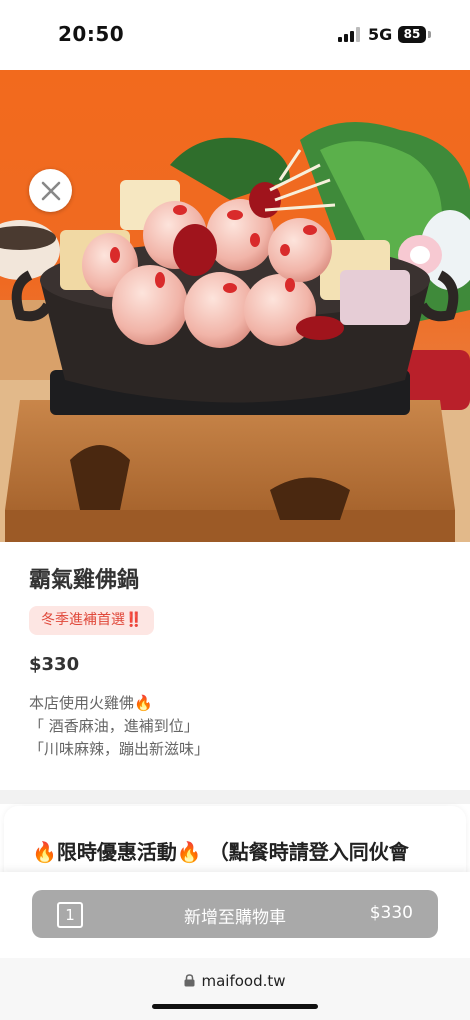 The image size is (470, 1020). I want to click on lock-icon, so click(189, 980).